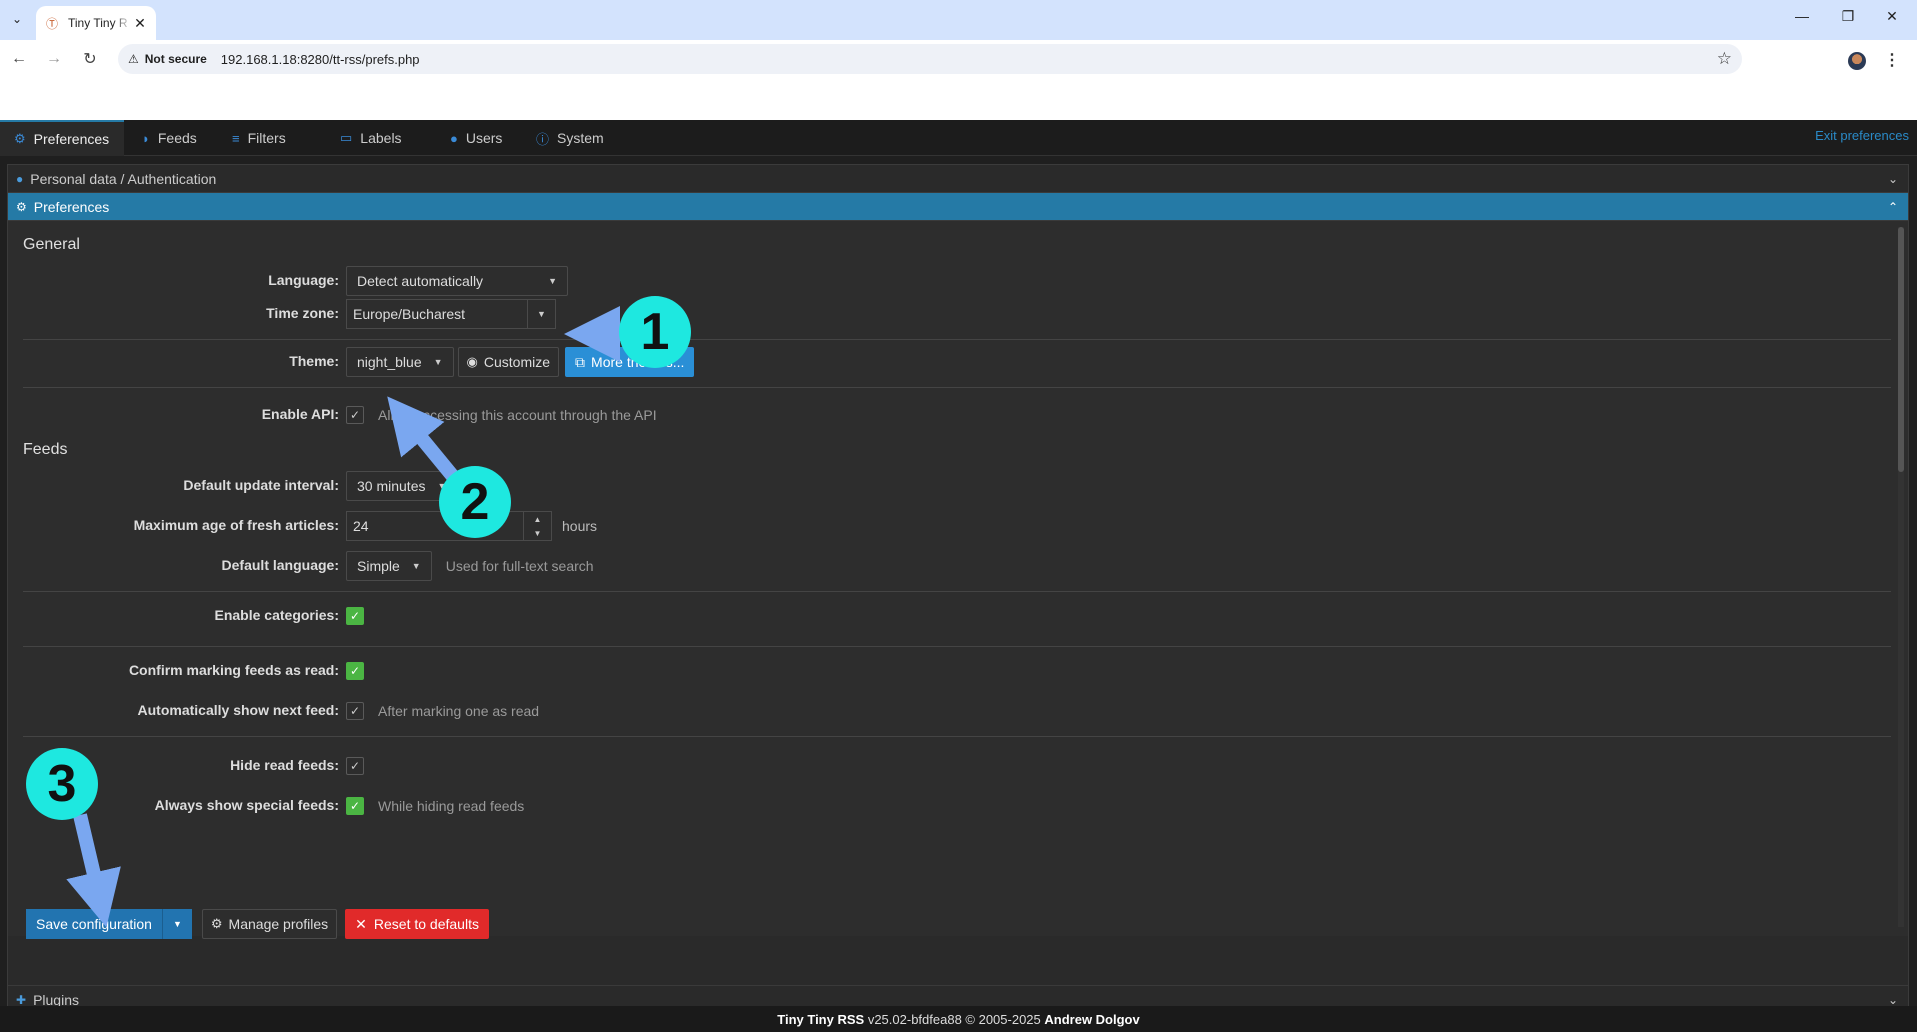 The width and height of the screenshot is (1917, 1032). I want to click on default-language-hint: Used for full-text search, so click(519, 566).